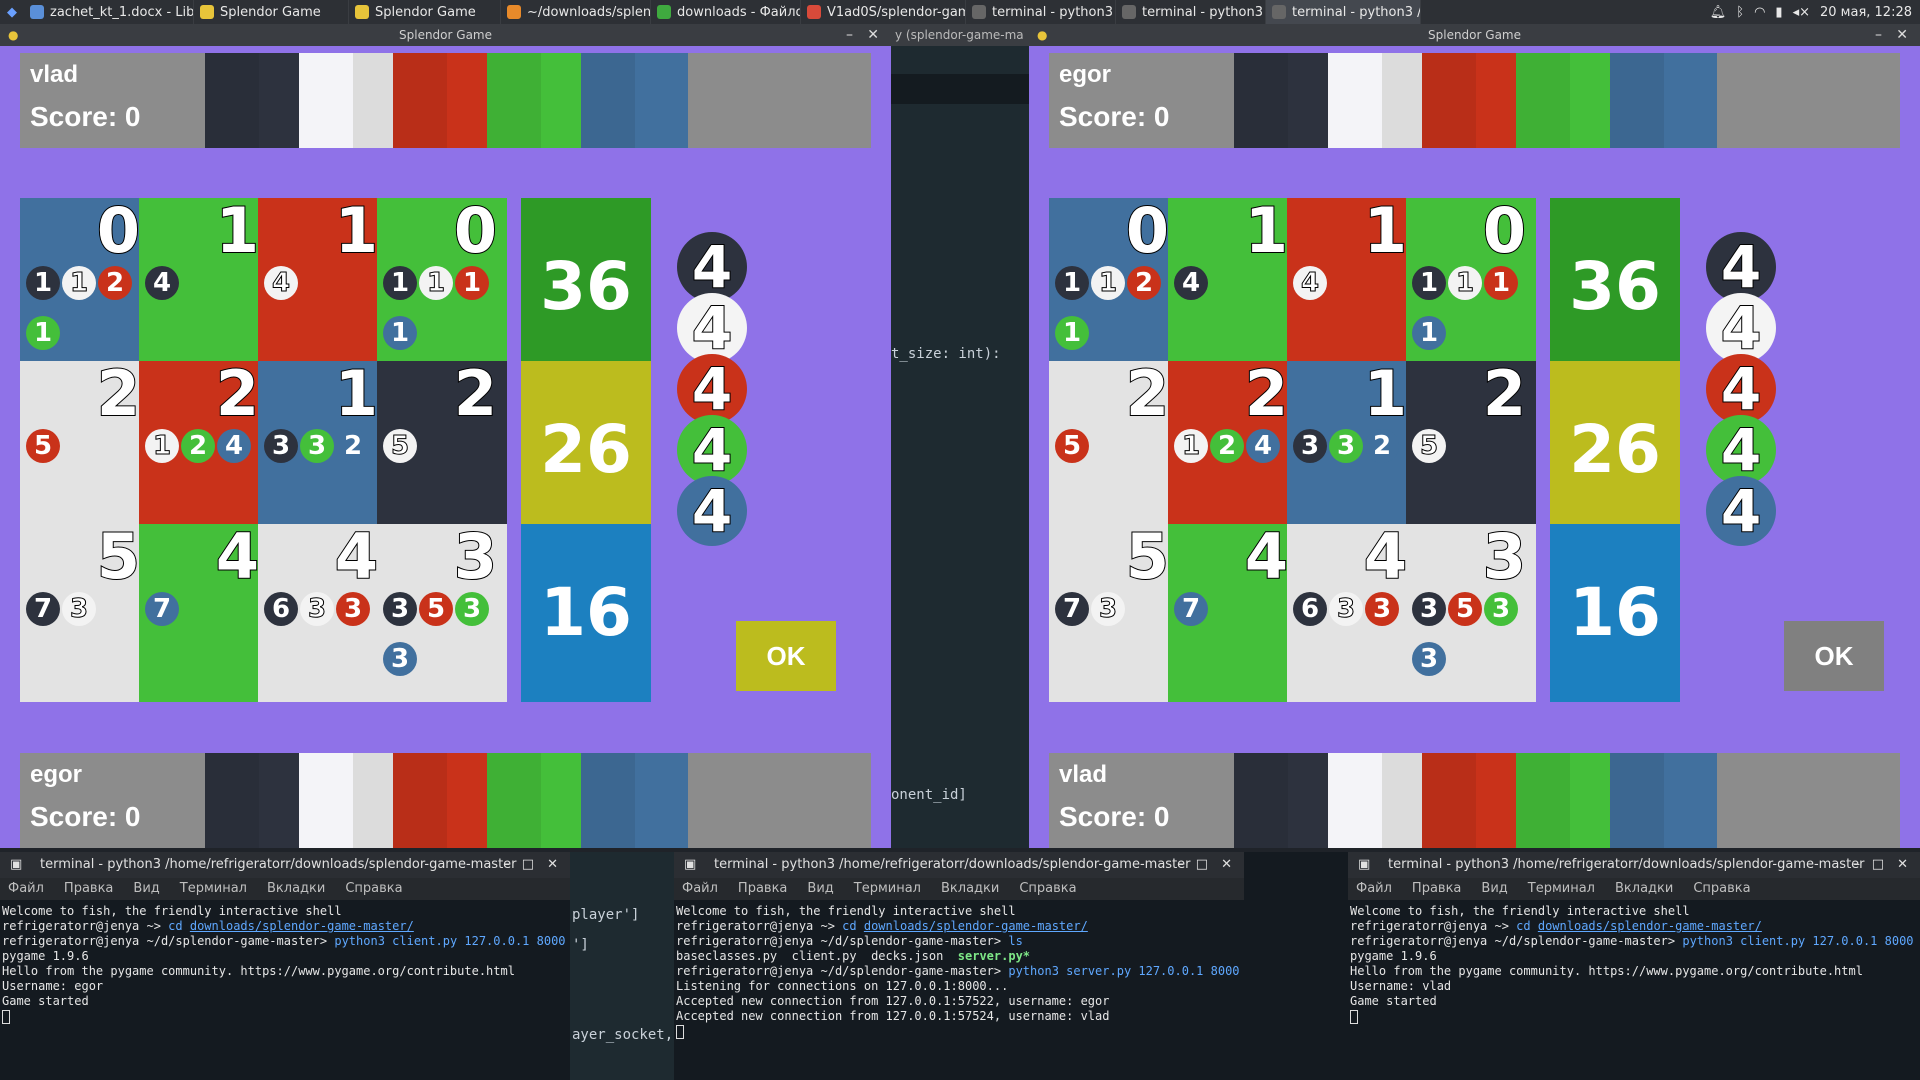 This screenshot has width=1920, height=1080. Describe the element at coordinates (1759, 12) in the screenshot. I see `wifi-icon: ◠` at that location.